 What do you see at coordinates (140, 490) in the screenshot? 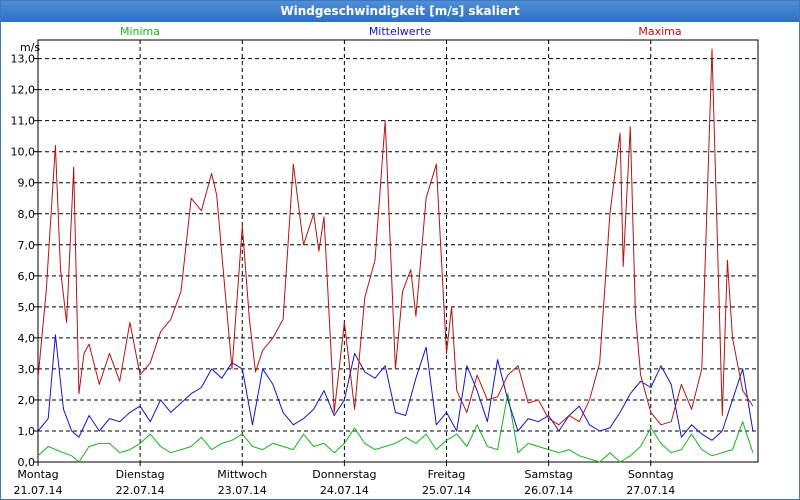
I see `x-tick-date: 22.07.14` at bounding box center [140, 490].